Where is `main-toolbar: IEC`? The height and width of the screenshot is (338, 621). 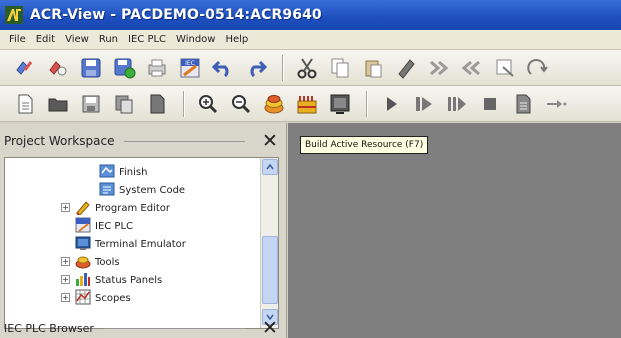
main-toolbar: IEC is located at coordinates (310, 68).